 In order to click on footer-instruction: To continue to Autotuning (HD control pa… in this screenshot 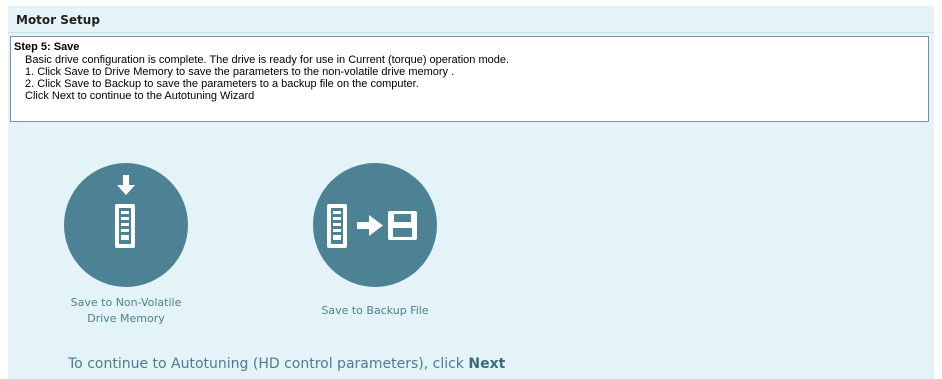, I will do `click(286, 364)`.